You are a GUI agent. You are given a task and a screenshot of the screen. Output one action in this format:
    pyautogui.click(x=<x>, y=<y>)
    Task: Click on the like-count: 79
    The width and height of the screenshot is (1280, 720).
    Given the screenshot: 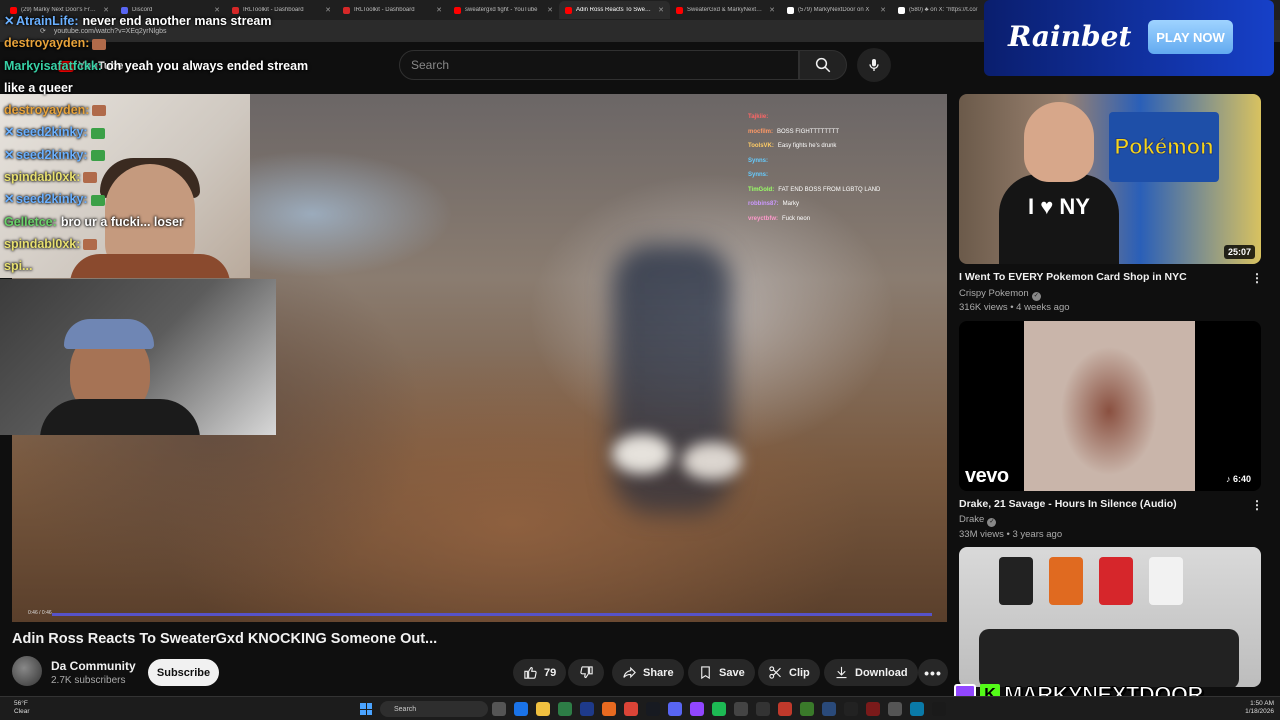 What is the action you would take?
    pyautogui.click(x=550, y=672)
    